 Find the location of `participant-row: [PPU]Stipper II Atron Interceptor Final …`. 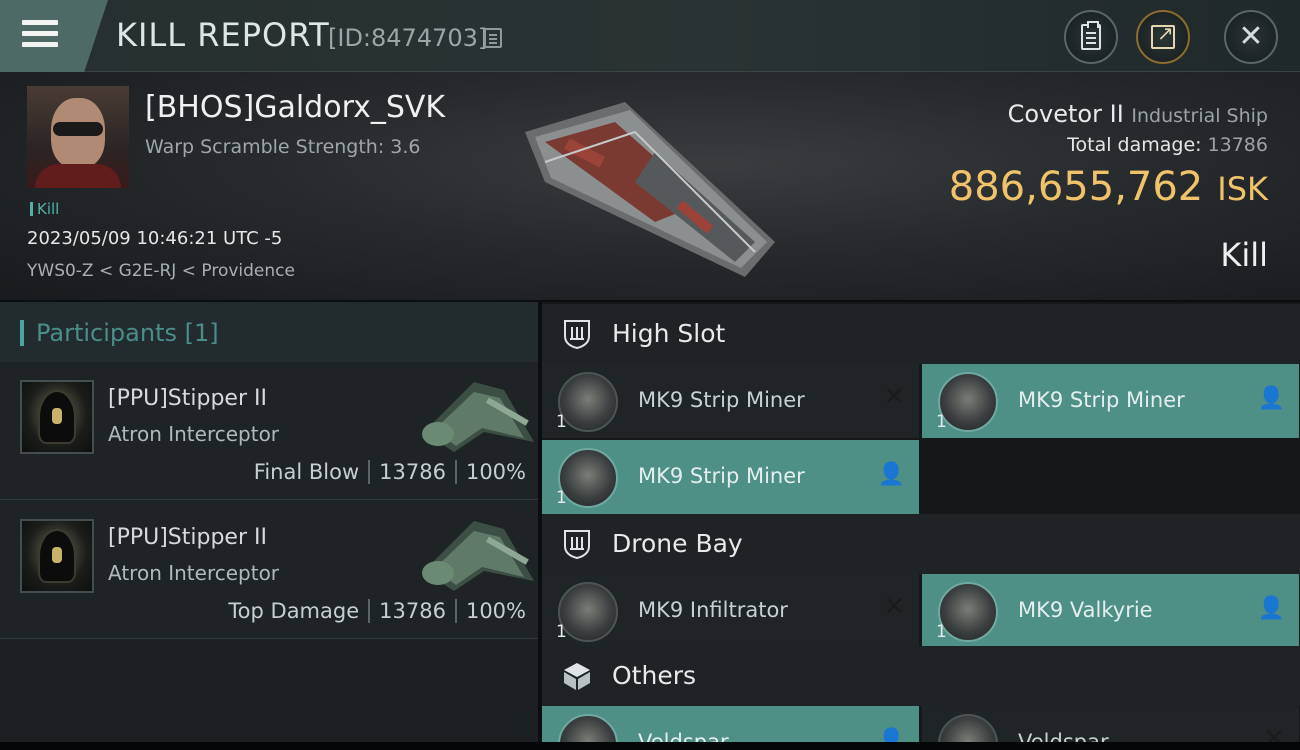

participant-row: [PPU]Stipper II Atron Interceptor Final … is located at coordinates (269, 431).